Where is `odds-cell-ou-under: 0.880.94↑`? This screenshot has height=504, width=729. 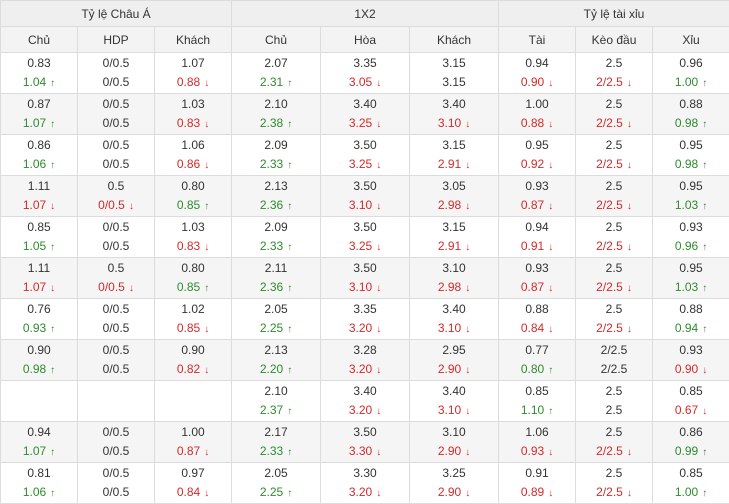 odds-cell-ou-under: 0.880.94↑ is located at coordinates (691, 319).